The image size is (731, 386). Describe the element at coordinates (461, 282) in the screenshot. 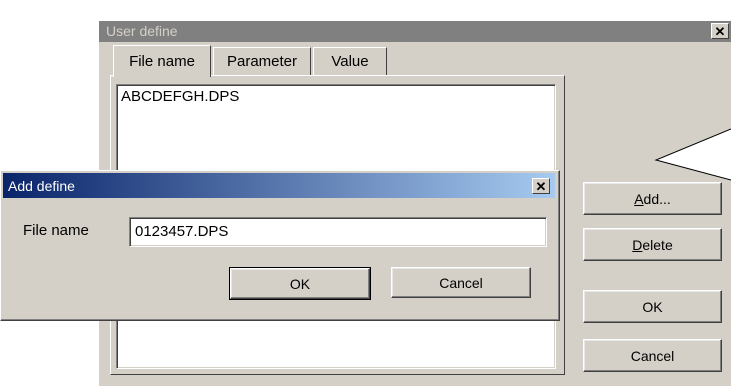

I see `add-define-cancel-button: Cancel` at that location.